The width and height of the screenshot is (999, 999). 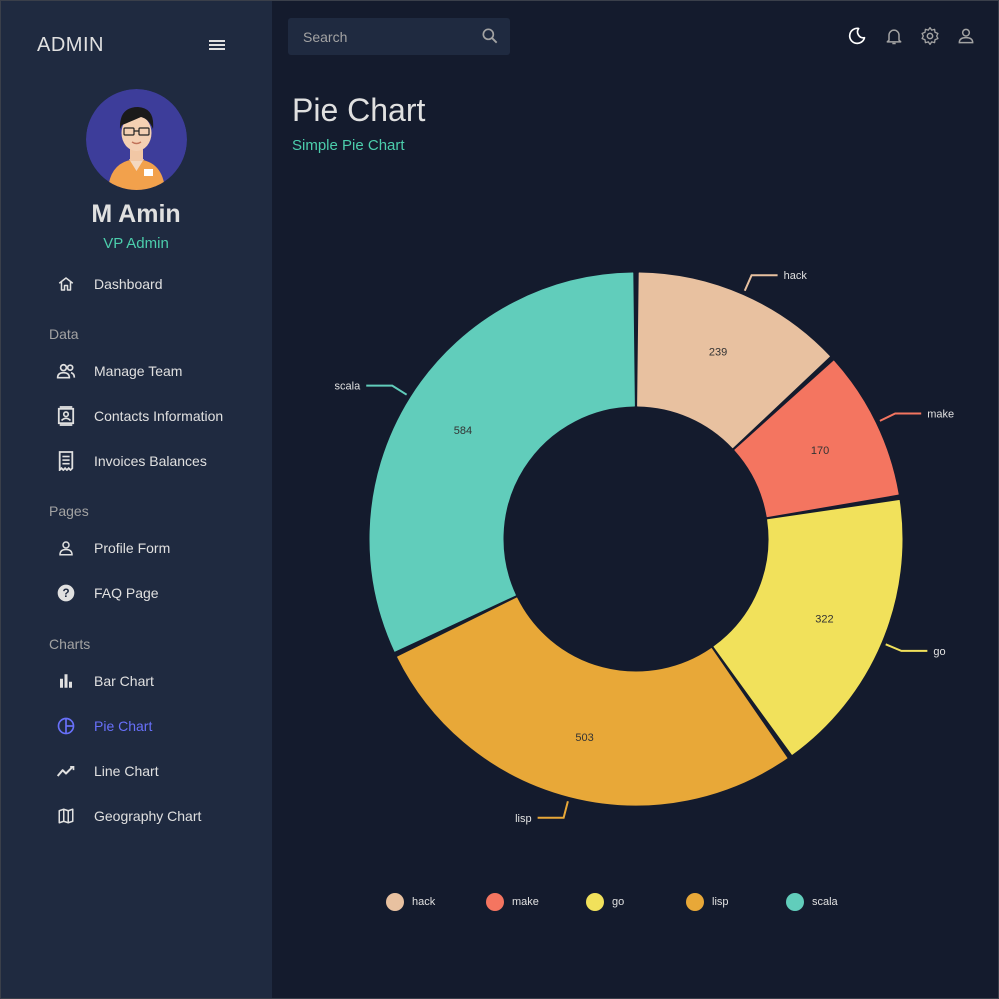 I want to click on sidebar-item-geography-chart: Geography Chart, so click(x=136, y=816).